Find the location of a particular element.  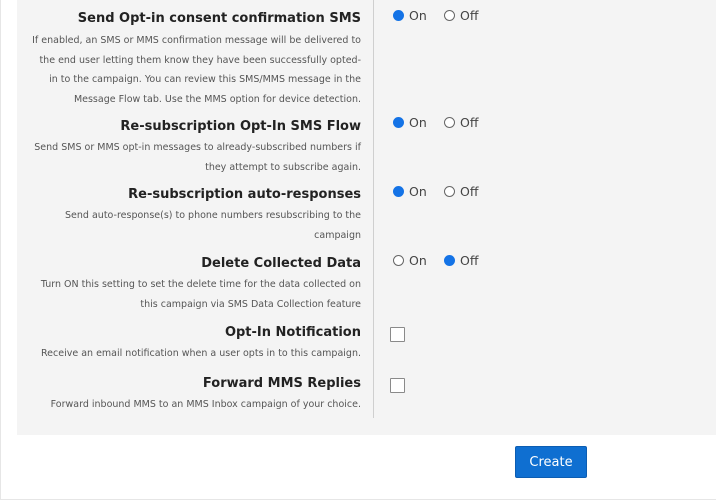

create-button: Create is located at coordinates (551, 462).